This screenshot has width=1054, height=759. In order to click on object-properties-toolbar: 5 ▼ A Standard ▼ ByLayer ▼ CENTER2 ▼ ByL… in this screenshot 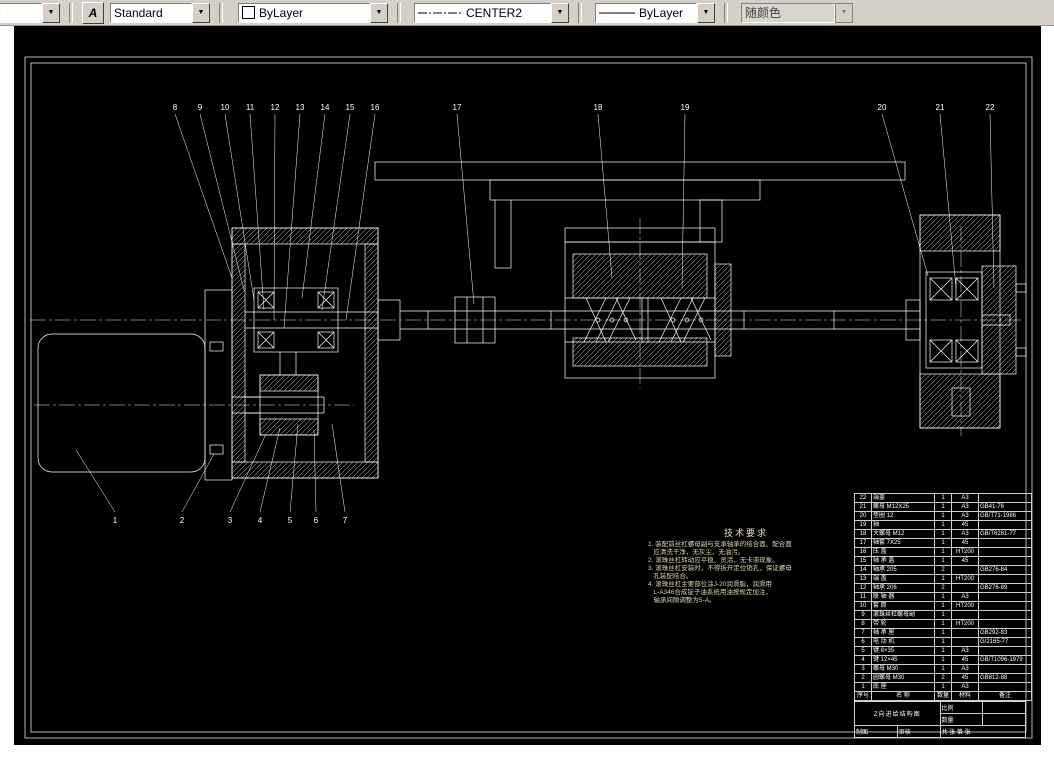, I will do `click(527, 13)`.